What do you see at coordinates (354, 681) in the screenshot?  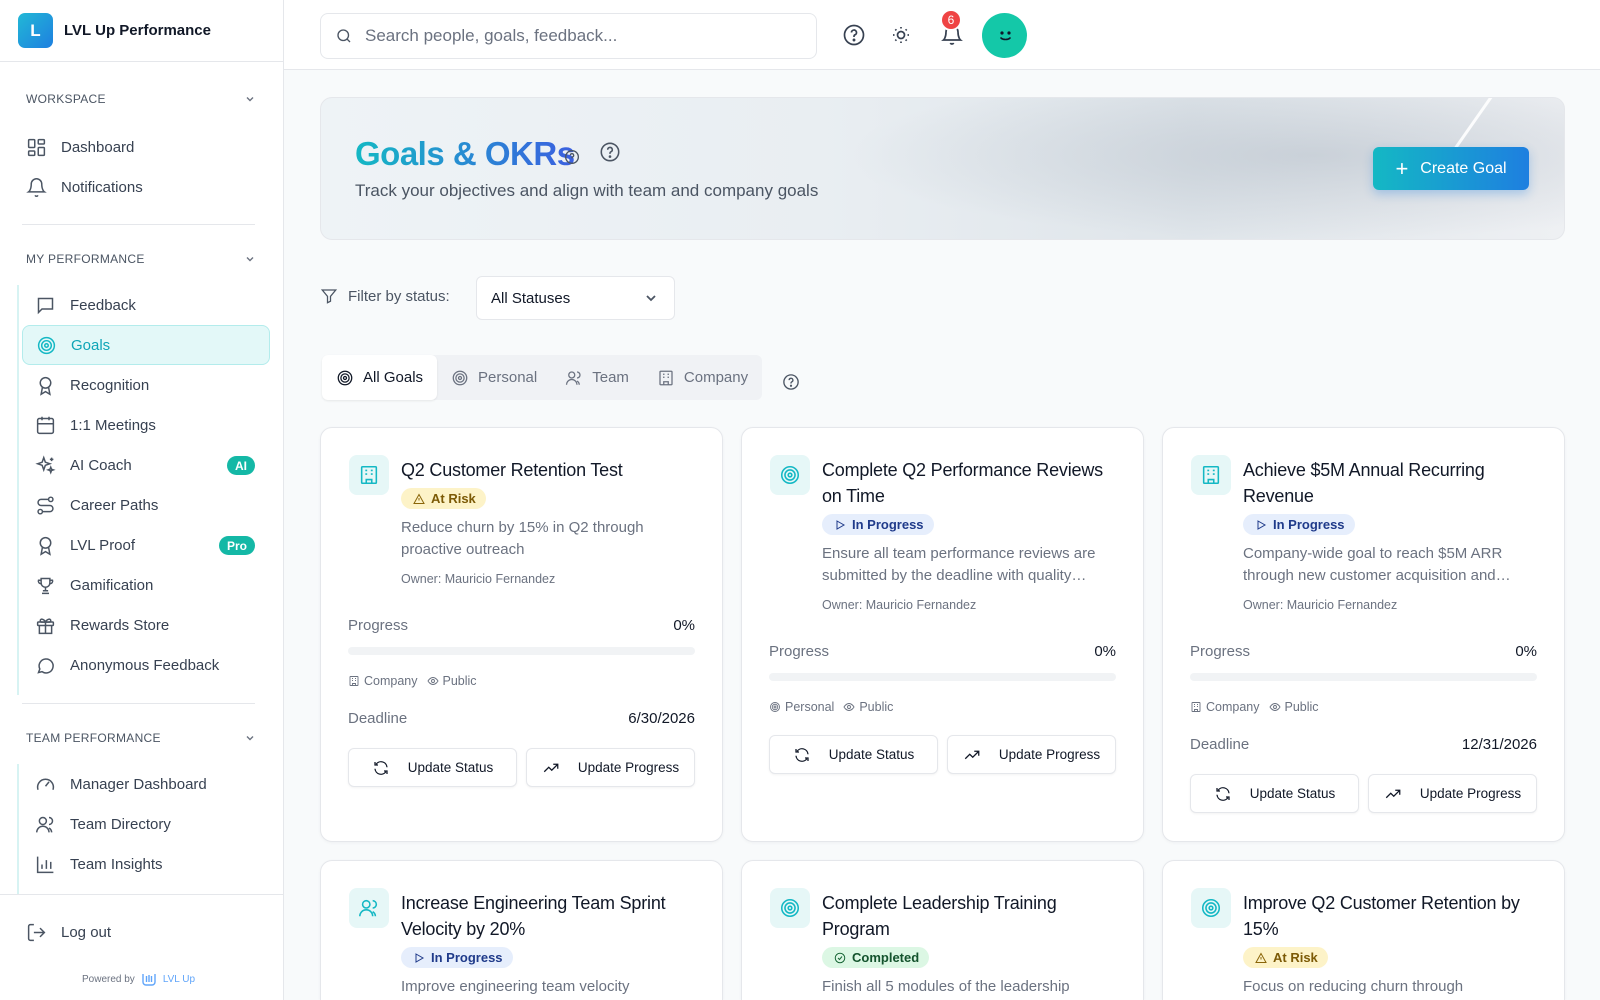 I see `building-icon` at bounding box center [354, 681].